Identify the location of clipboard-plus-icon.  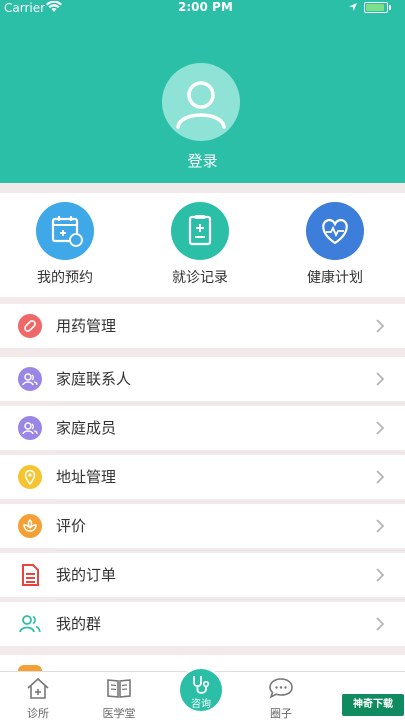
(200, 231).